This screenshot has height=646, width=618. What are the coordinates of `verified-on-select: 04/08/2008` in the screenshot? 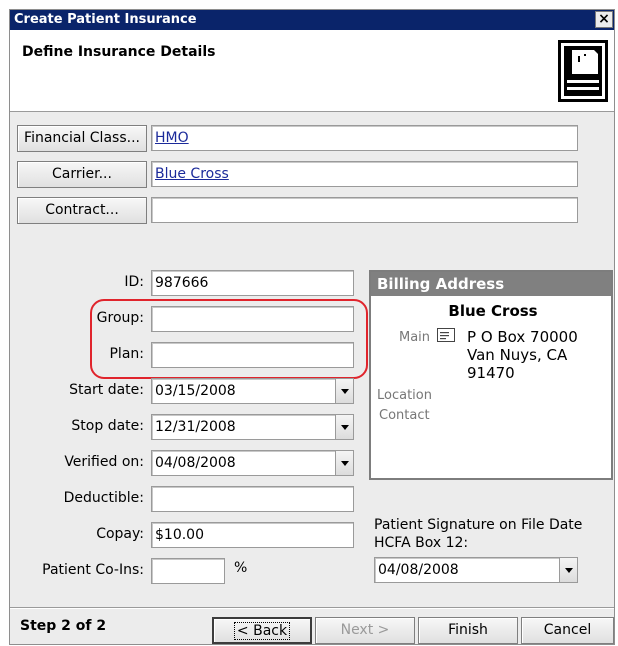 It's located at (252, 463).